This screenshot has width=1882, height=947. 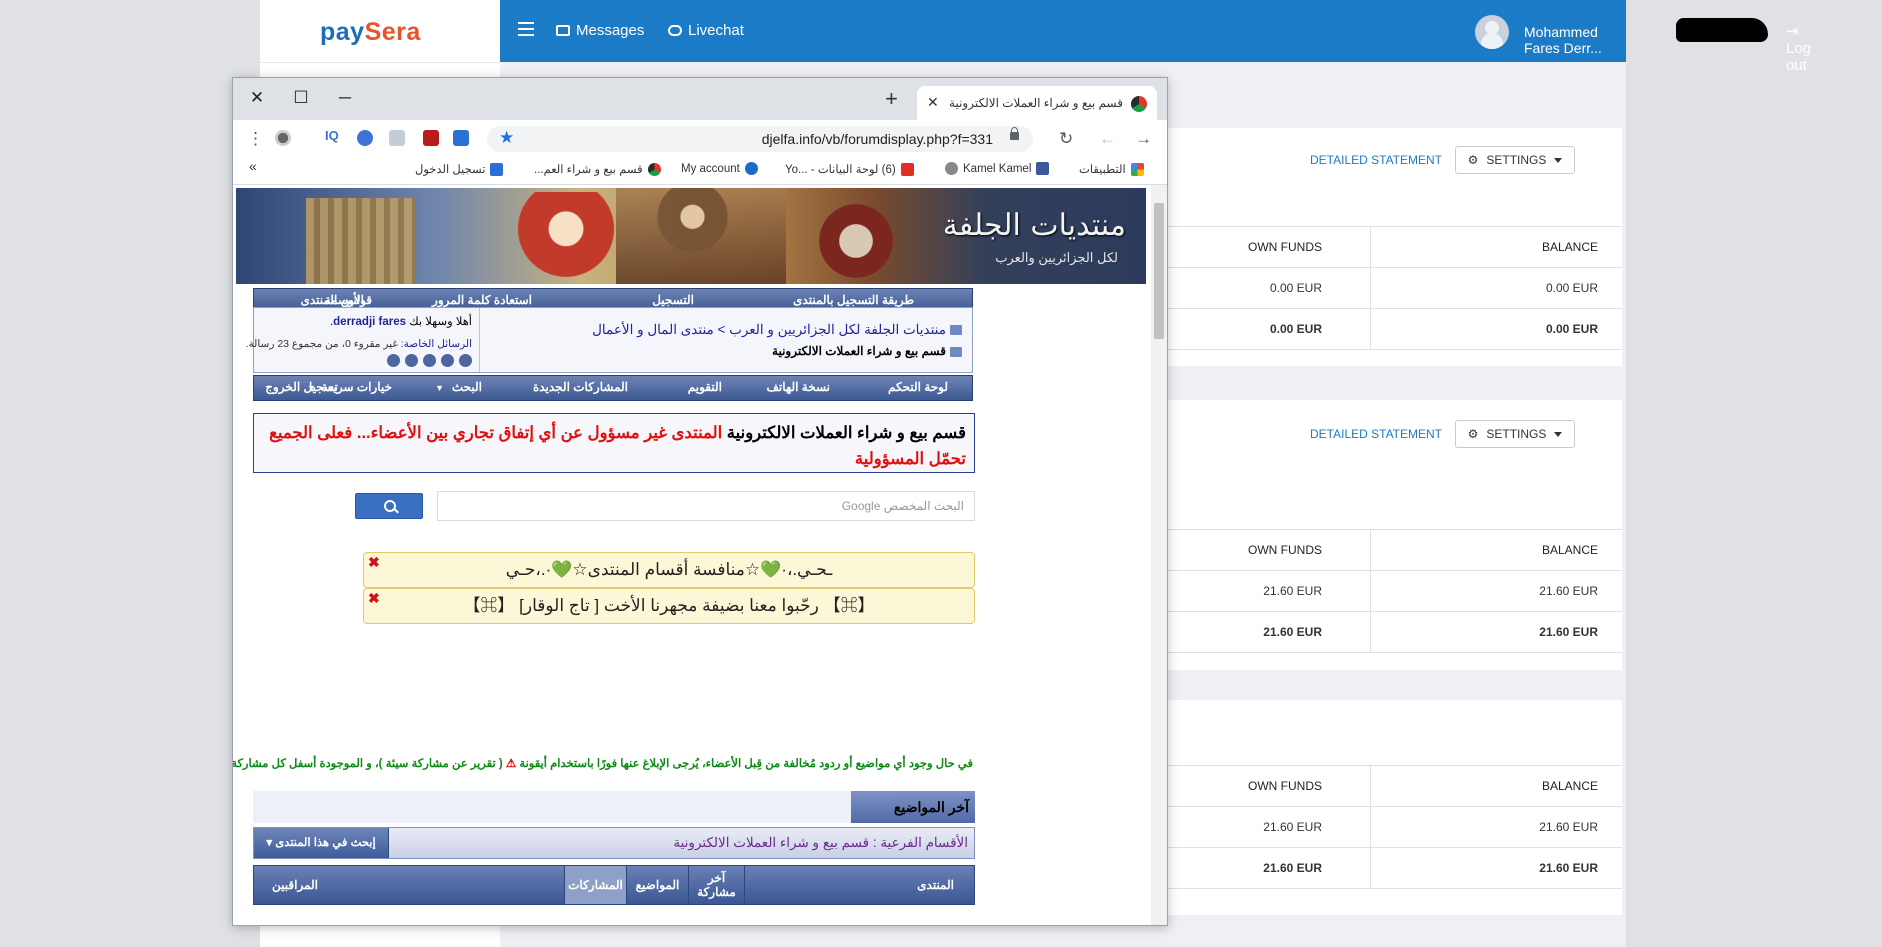 I want to click on browser-tab: ✕ قسم بيع و شراء العملات الالكترونية, so click(x=1037, y=103).